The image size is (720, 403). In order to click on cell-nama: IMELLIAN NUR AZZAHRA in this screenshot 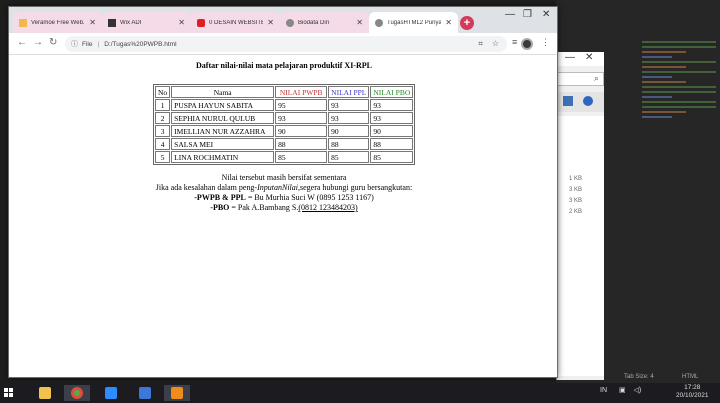, I will do `click(223, 131)`.